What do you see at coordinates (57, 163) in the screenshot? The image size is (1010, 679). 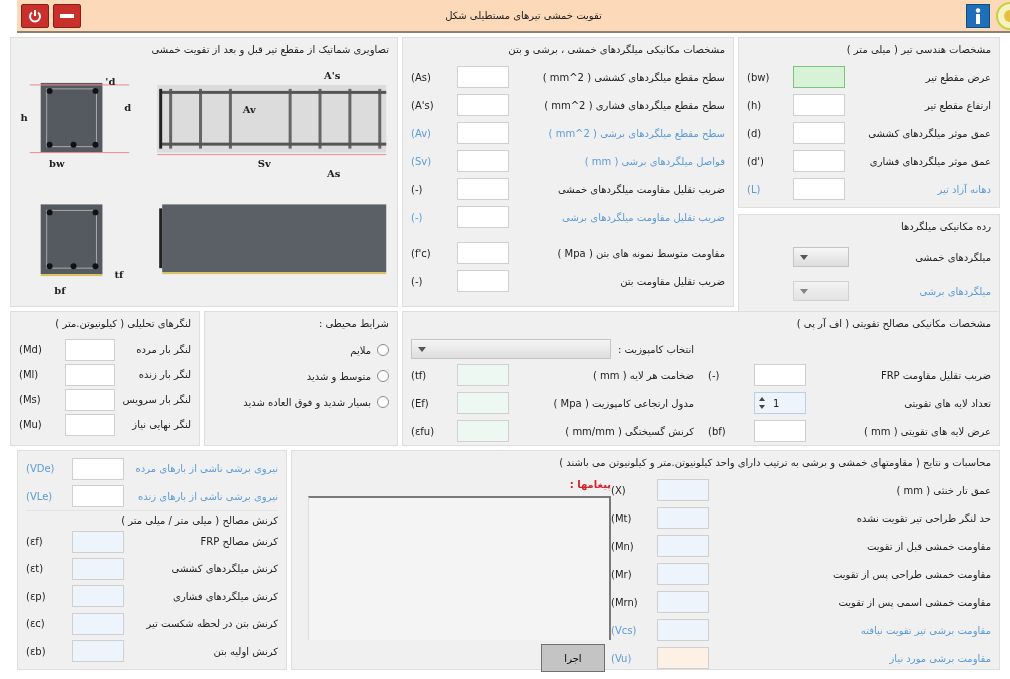 I see `dimension-label: bw` at bounding box center [57, 163].